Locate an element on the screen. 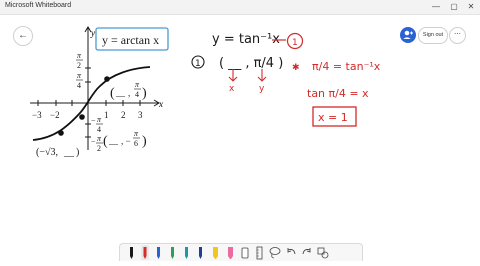  note-work-line-1: π/4 = tan⁻¹x is located at coordinates (346, 66).